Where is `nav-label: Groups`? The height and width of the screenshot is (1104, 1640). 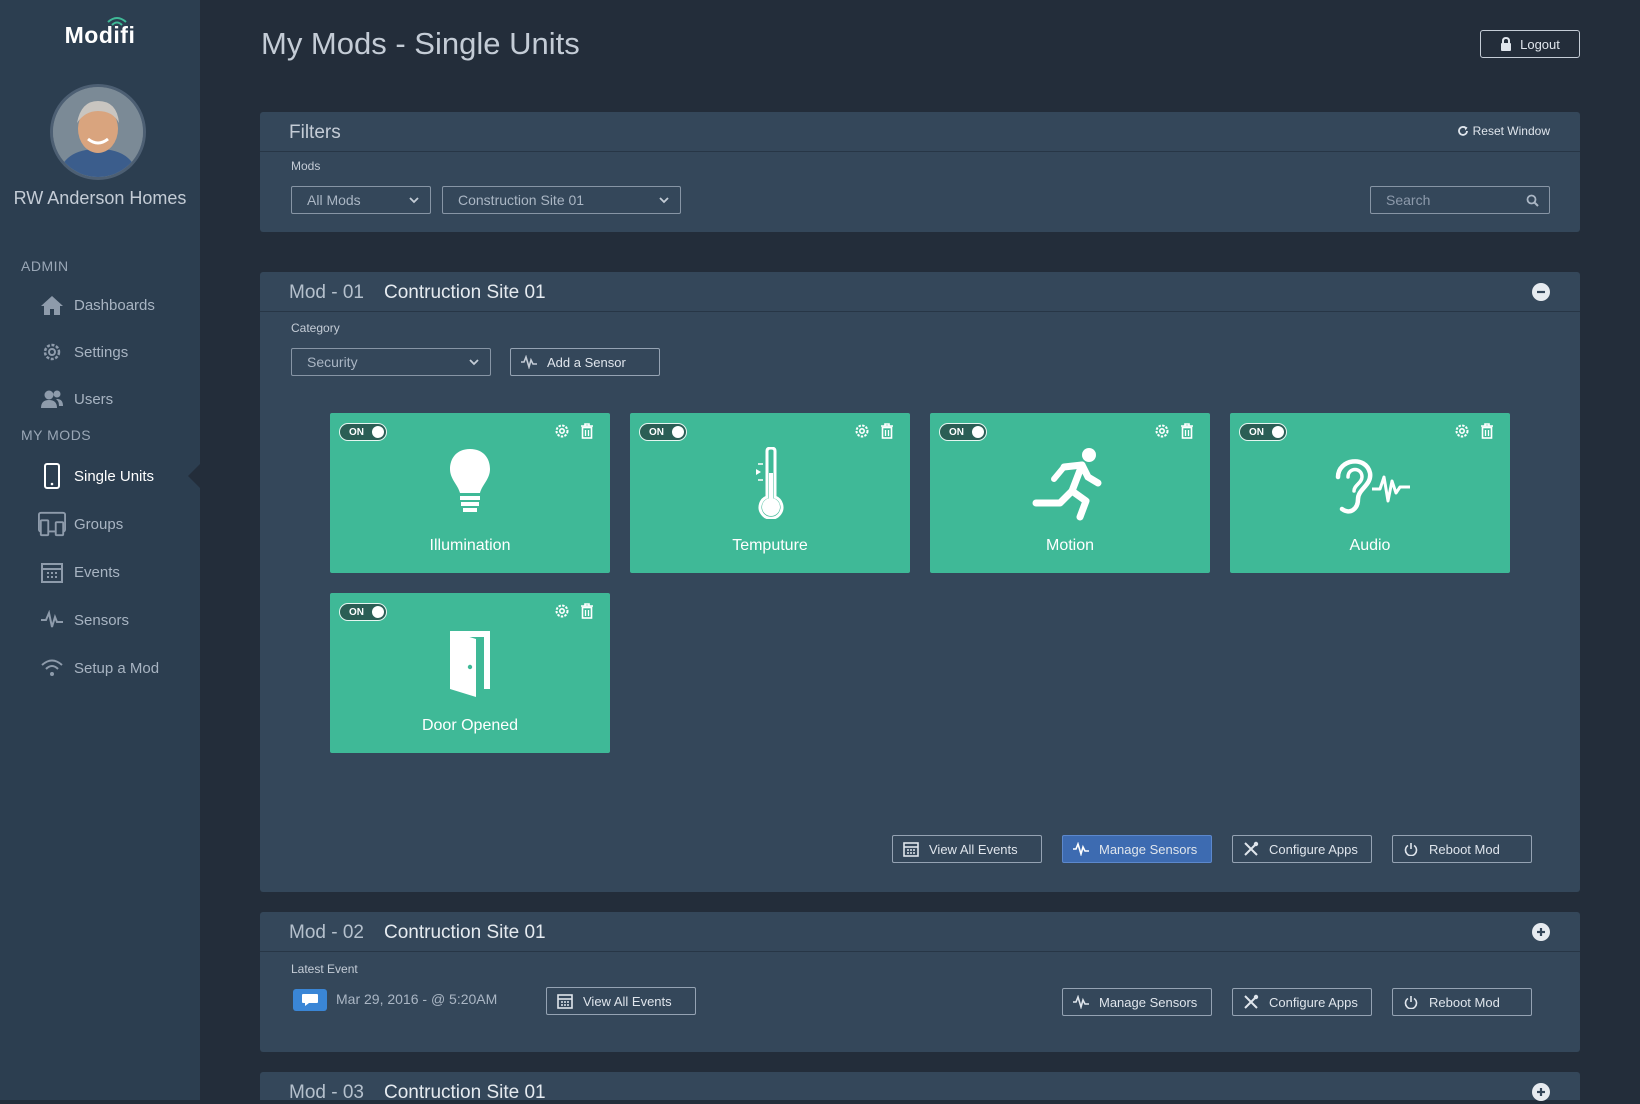 nav-label: Groups is located at coordinates (99, 524).